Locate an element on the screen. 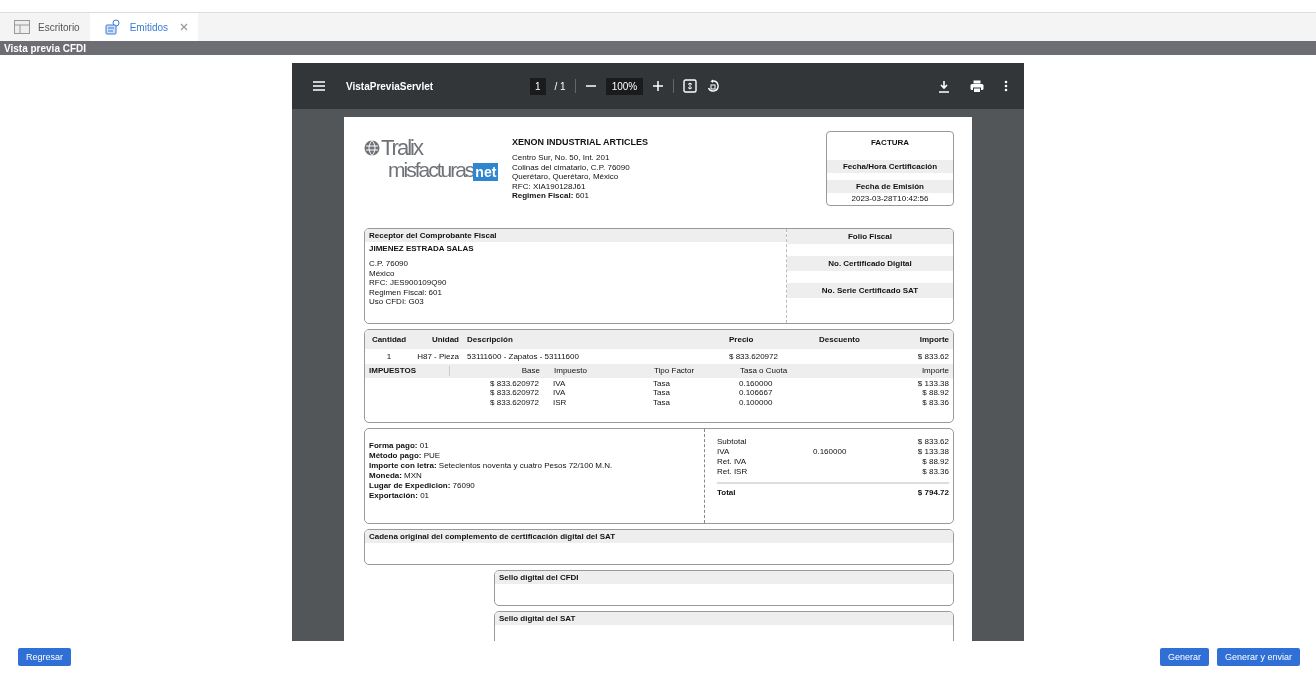 The image size is (1316, 673). table-cell-text: $ 833.62 is located at coordinates (932, 356).